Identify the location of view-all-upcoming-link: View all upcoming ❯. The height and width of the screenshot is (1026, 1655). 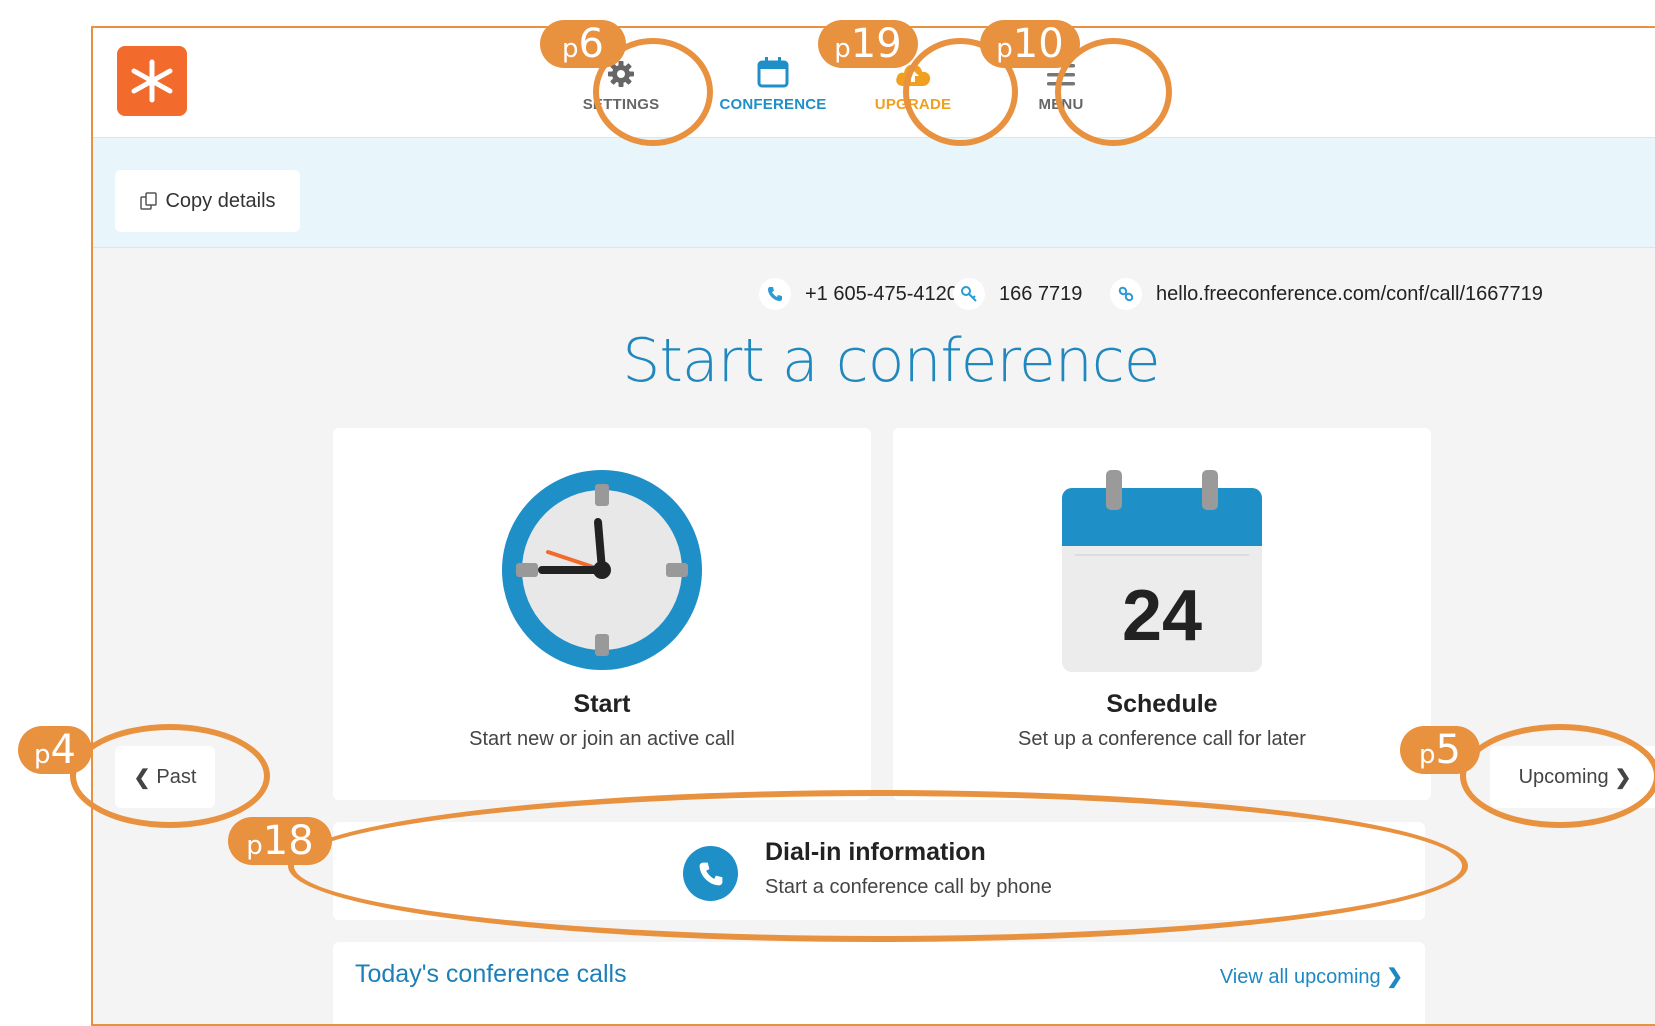
(1311, 976).